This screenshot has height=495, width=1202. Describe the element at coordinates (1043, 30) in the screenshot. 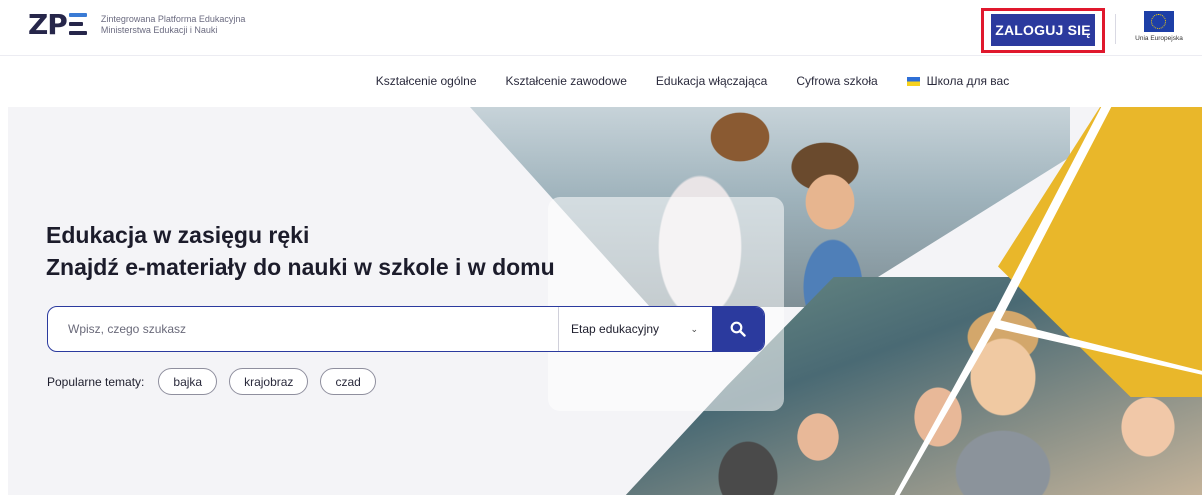

I see `login-button: ZALOGUJ SIĘ` at that location.